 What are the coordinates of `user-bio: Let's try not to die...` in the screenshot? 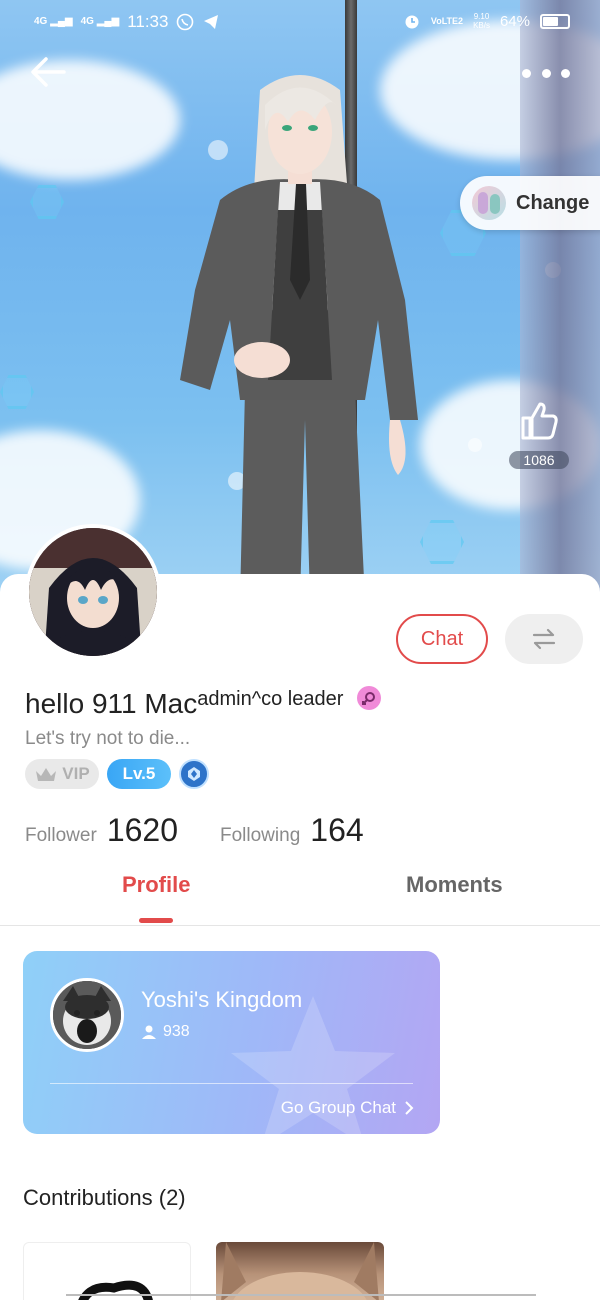 It's located at (108, 738).